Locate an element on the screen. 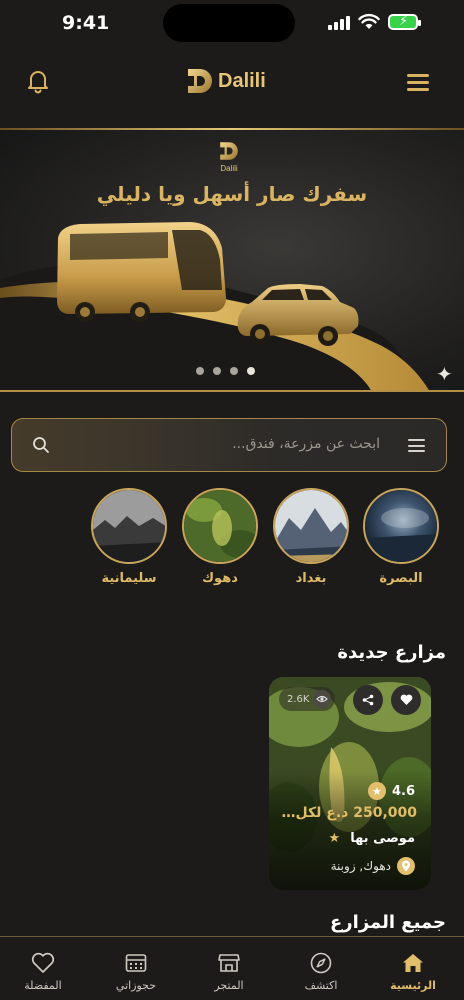 The width and height of the screenshot is (464, 1000). nav-home: الرئيسية is located at coordinates (413, 971).